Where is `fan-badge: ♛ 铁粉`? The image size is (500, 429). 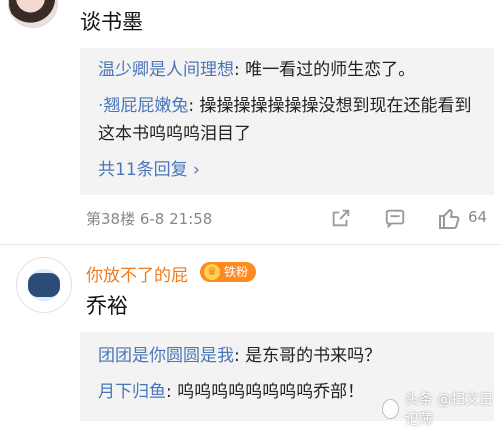 fan-badge: ♛ 铁粉 is located at coordinates (228, 272).